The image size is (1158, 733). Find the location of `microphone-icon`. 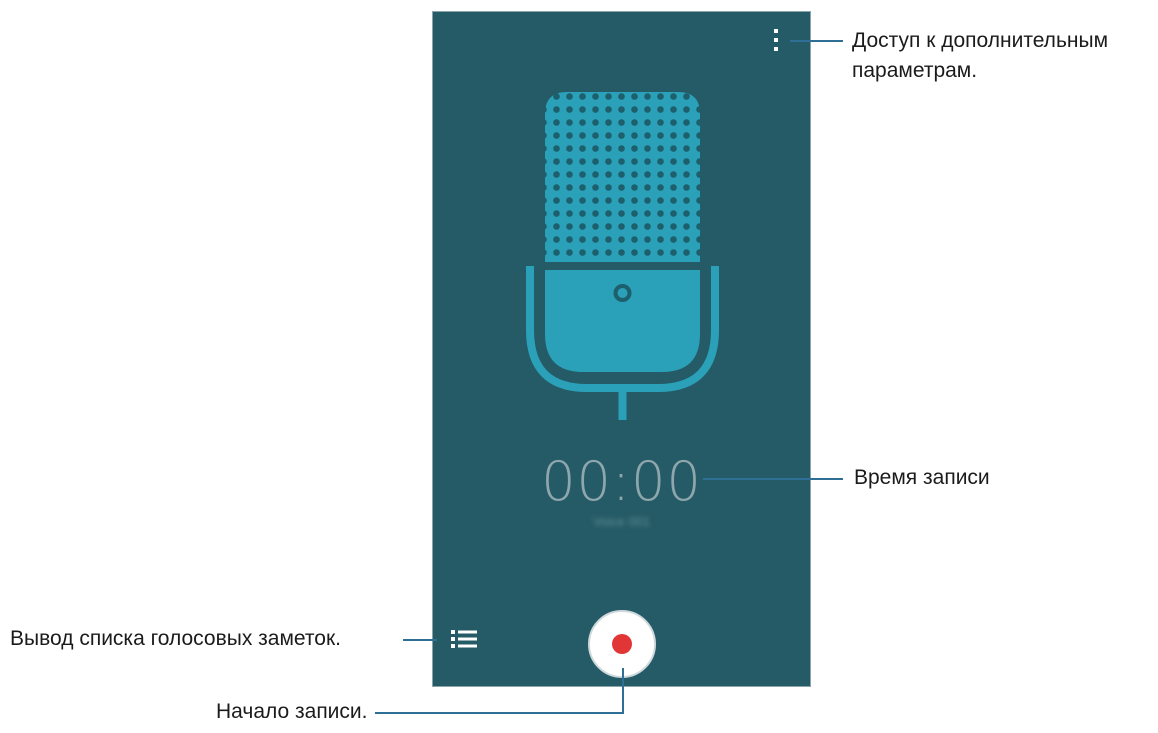

microphone-icon is located at coordinates (622, 256).